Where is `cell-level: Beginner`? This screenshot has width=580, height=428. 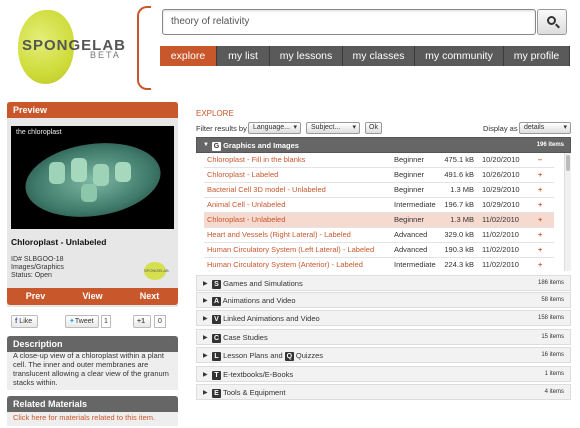 cell-level: Beginner is located at coordinates (409, 189).